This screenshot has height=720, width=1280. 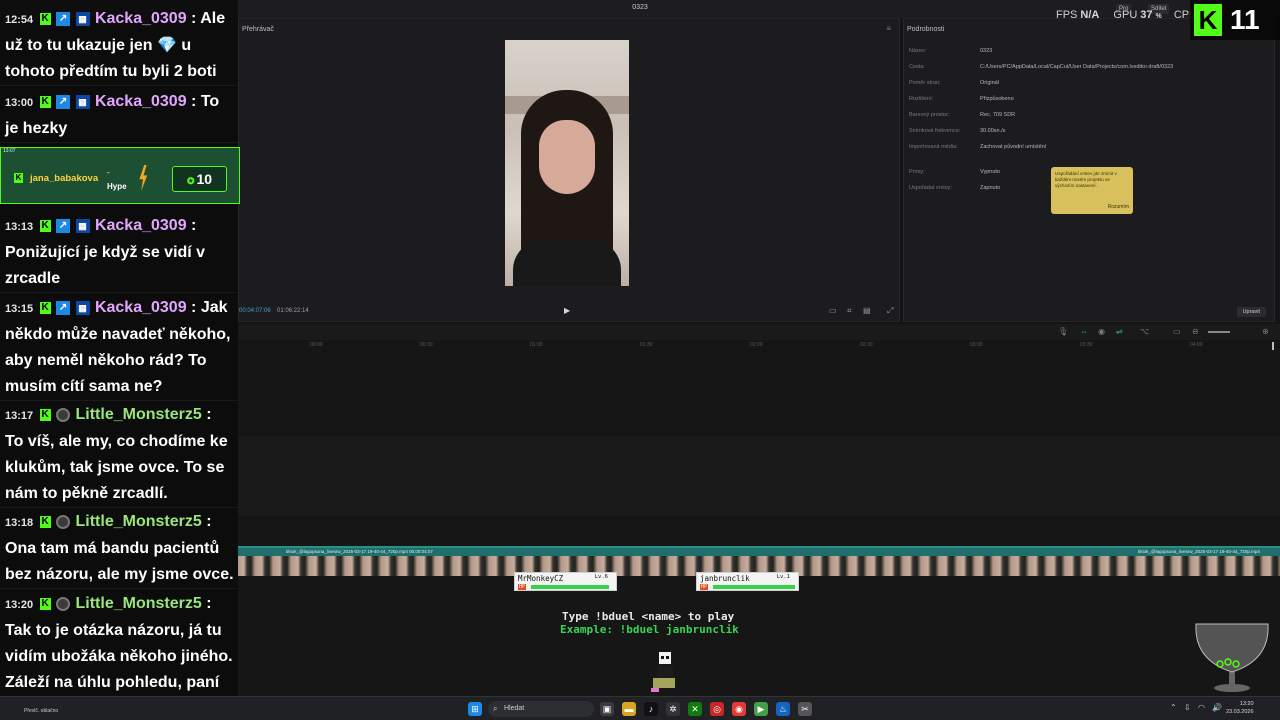 I want to click on search-icon: ⌕, so click(x=495, y=708).